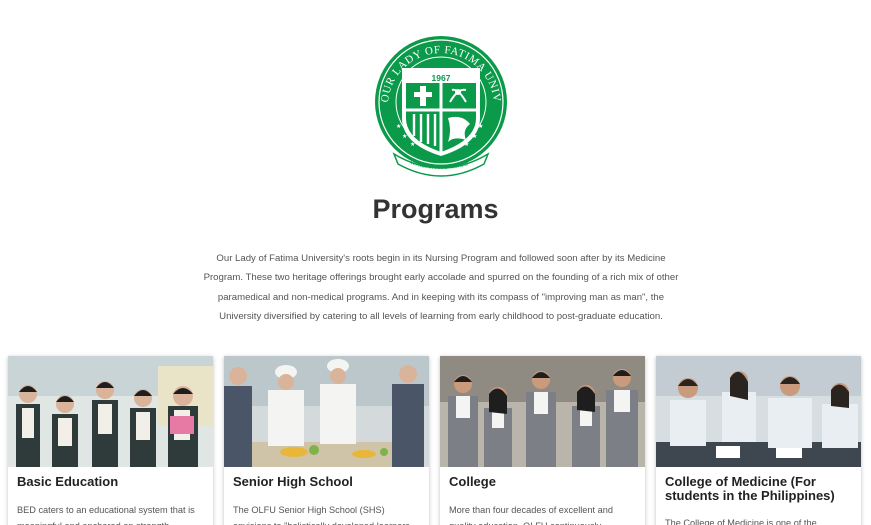 This screenshot has height=525, width=871. I want to click on program-card-text: The College of Medicine is one of the, so click(741, 521).